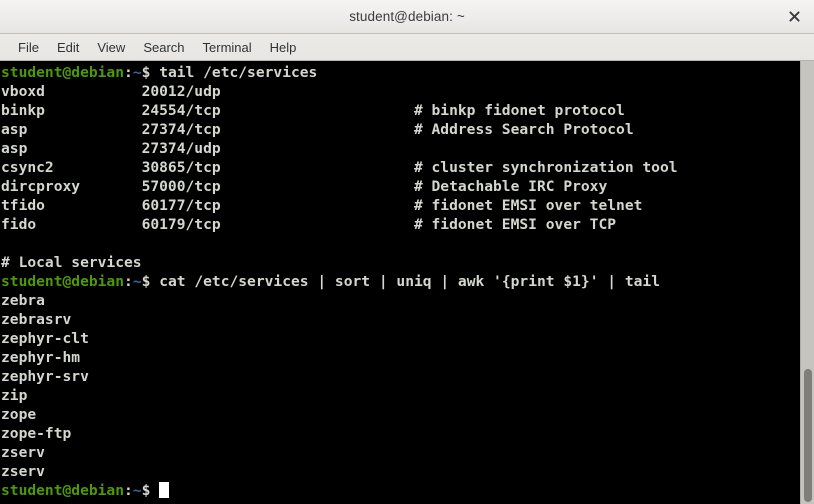  Describe the element at coordinates (45, 338) in the screenshot. I see `service-name-text: zephyr-clt` at that location.